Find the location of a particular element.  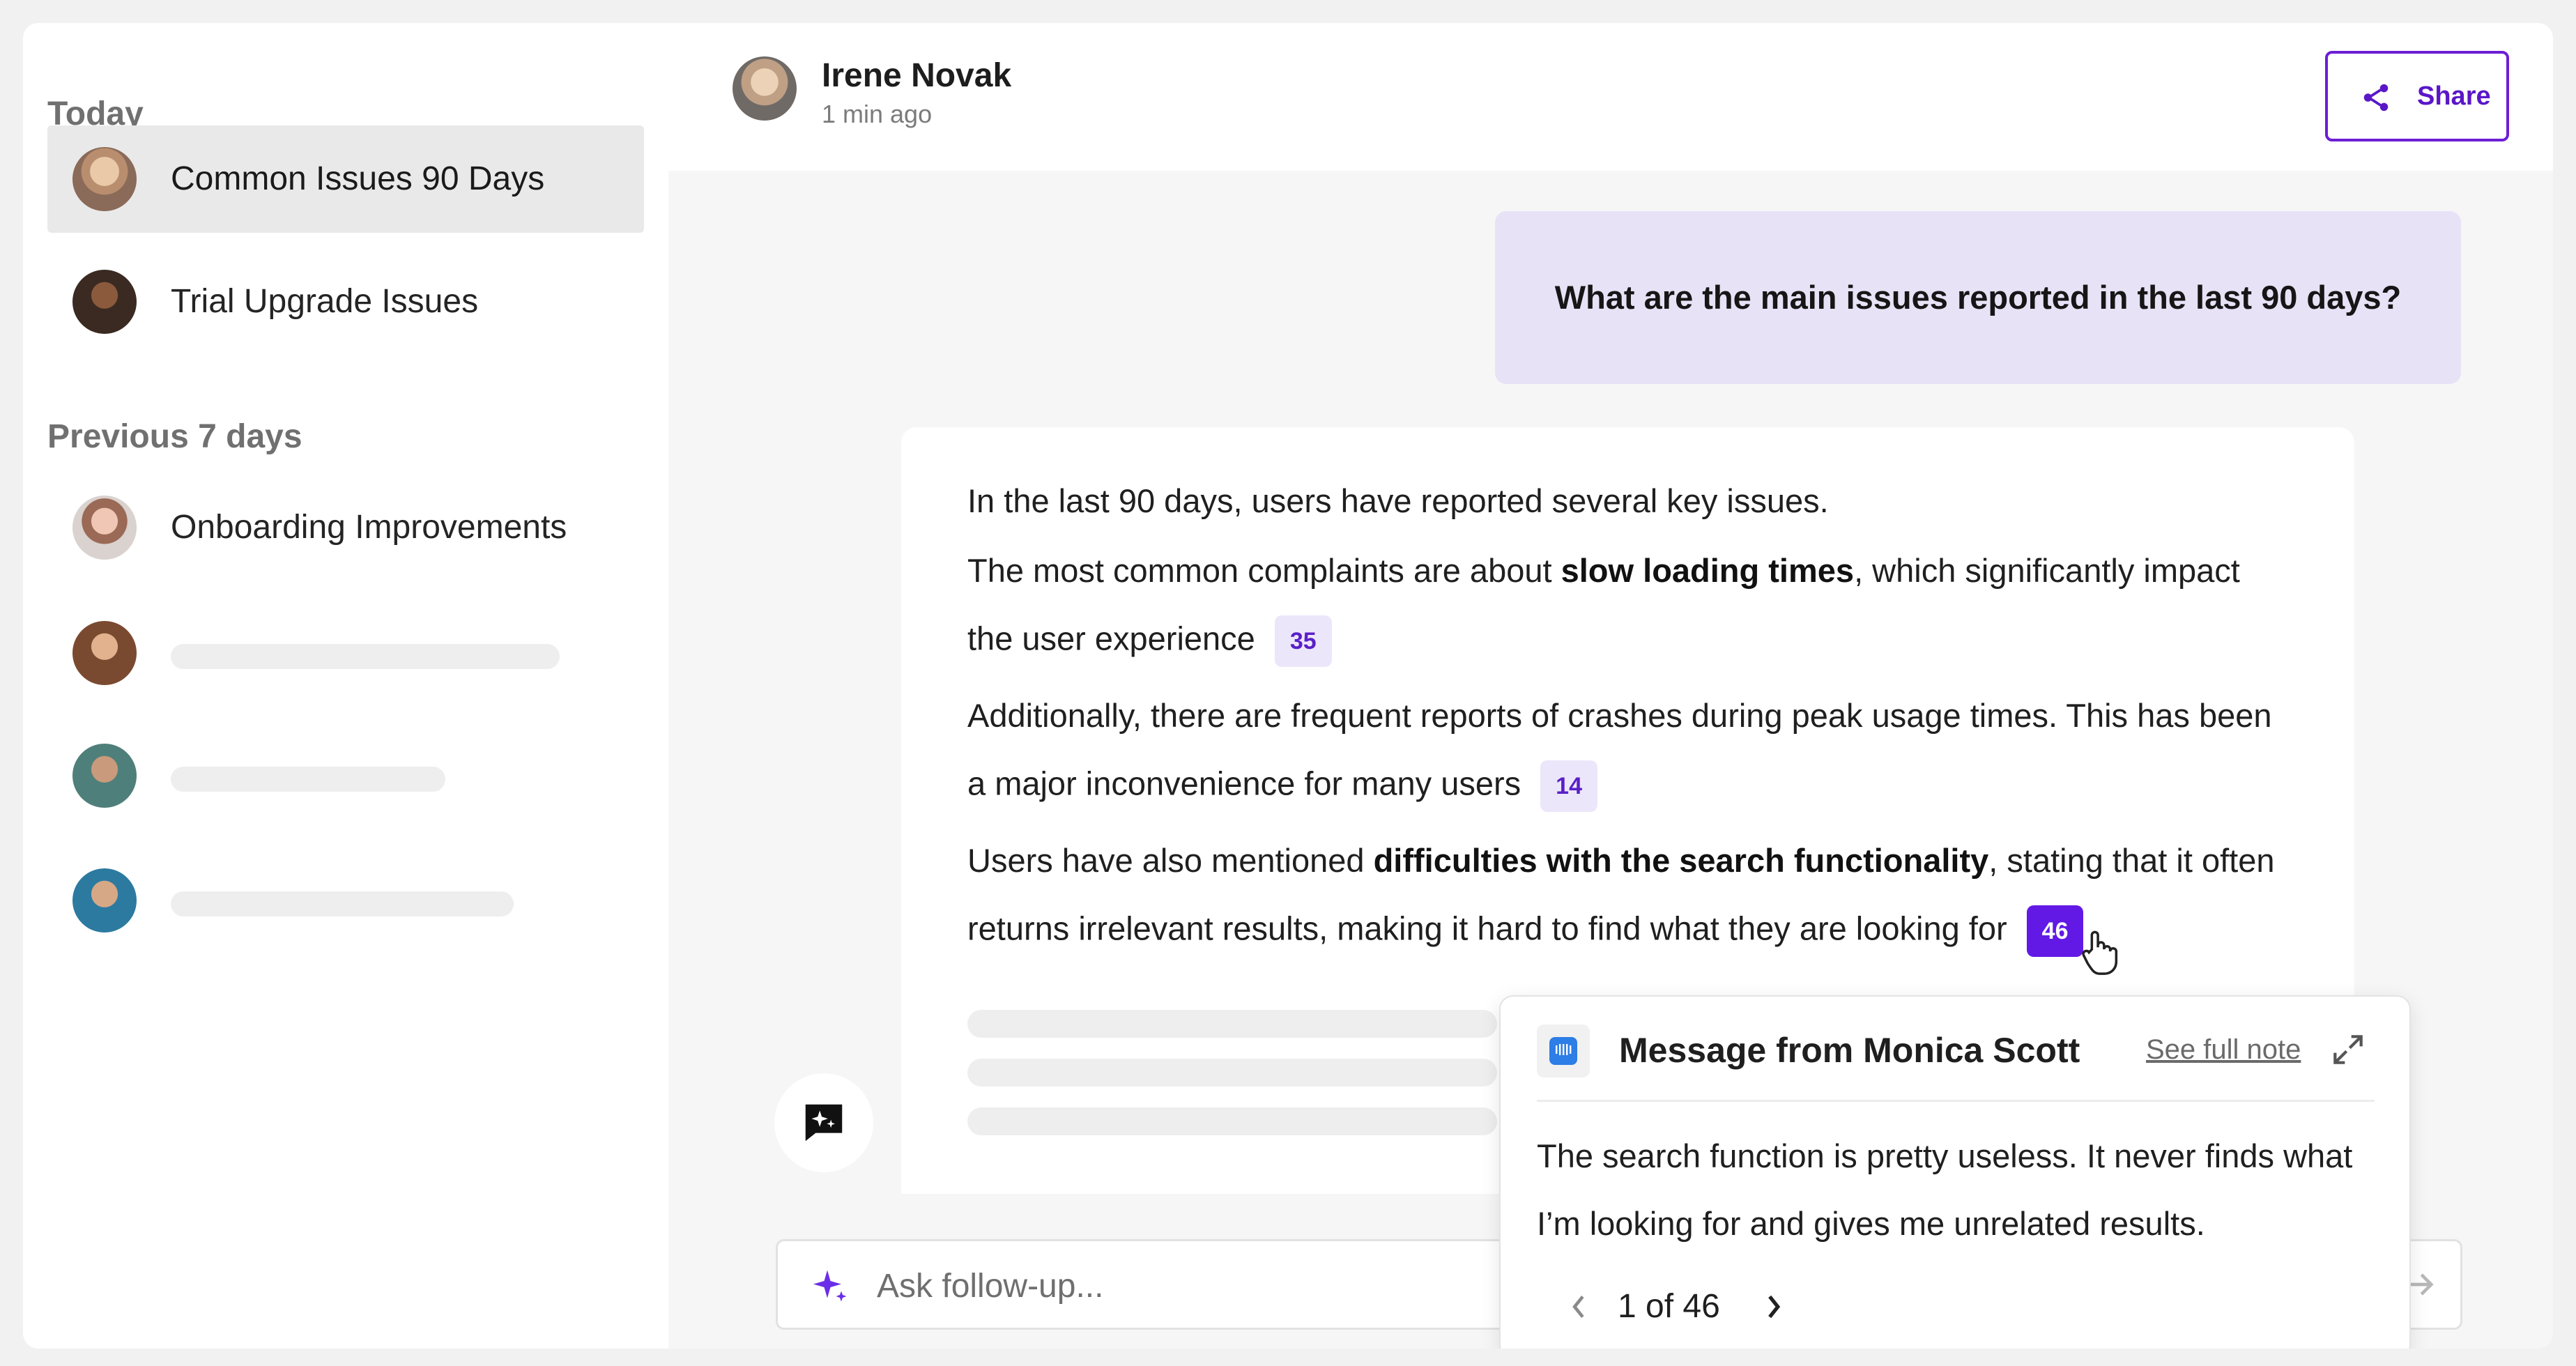

chevron-right-icon is located at coordinates (1774, 1306).